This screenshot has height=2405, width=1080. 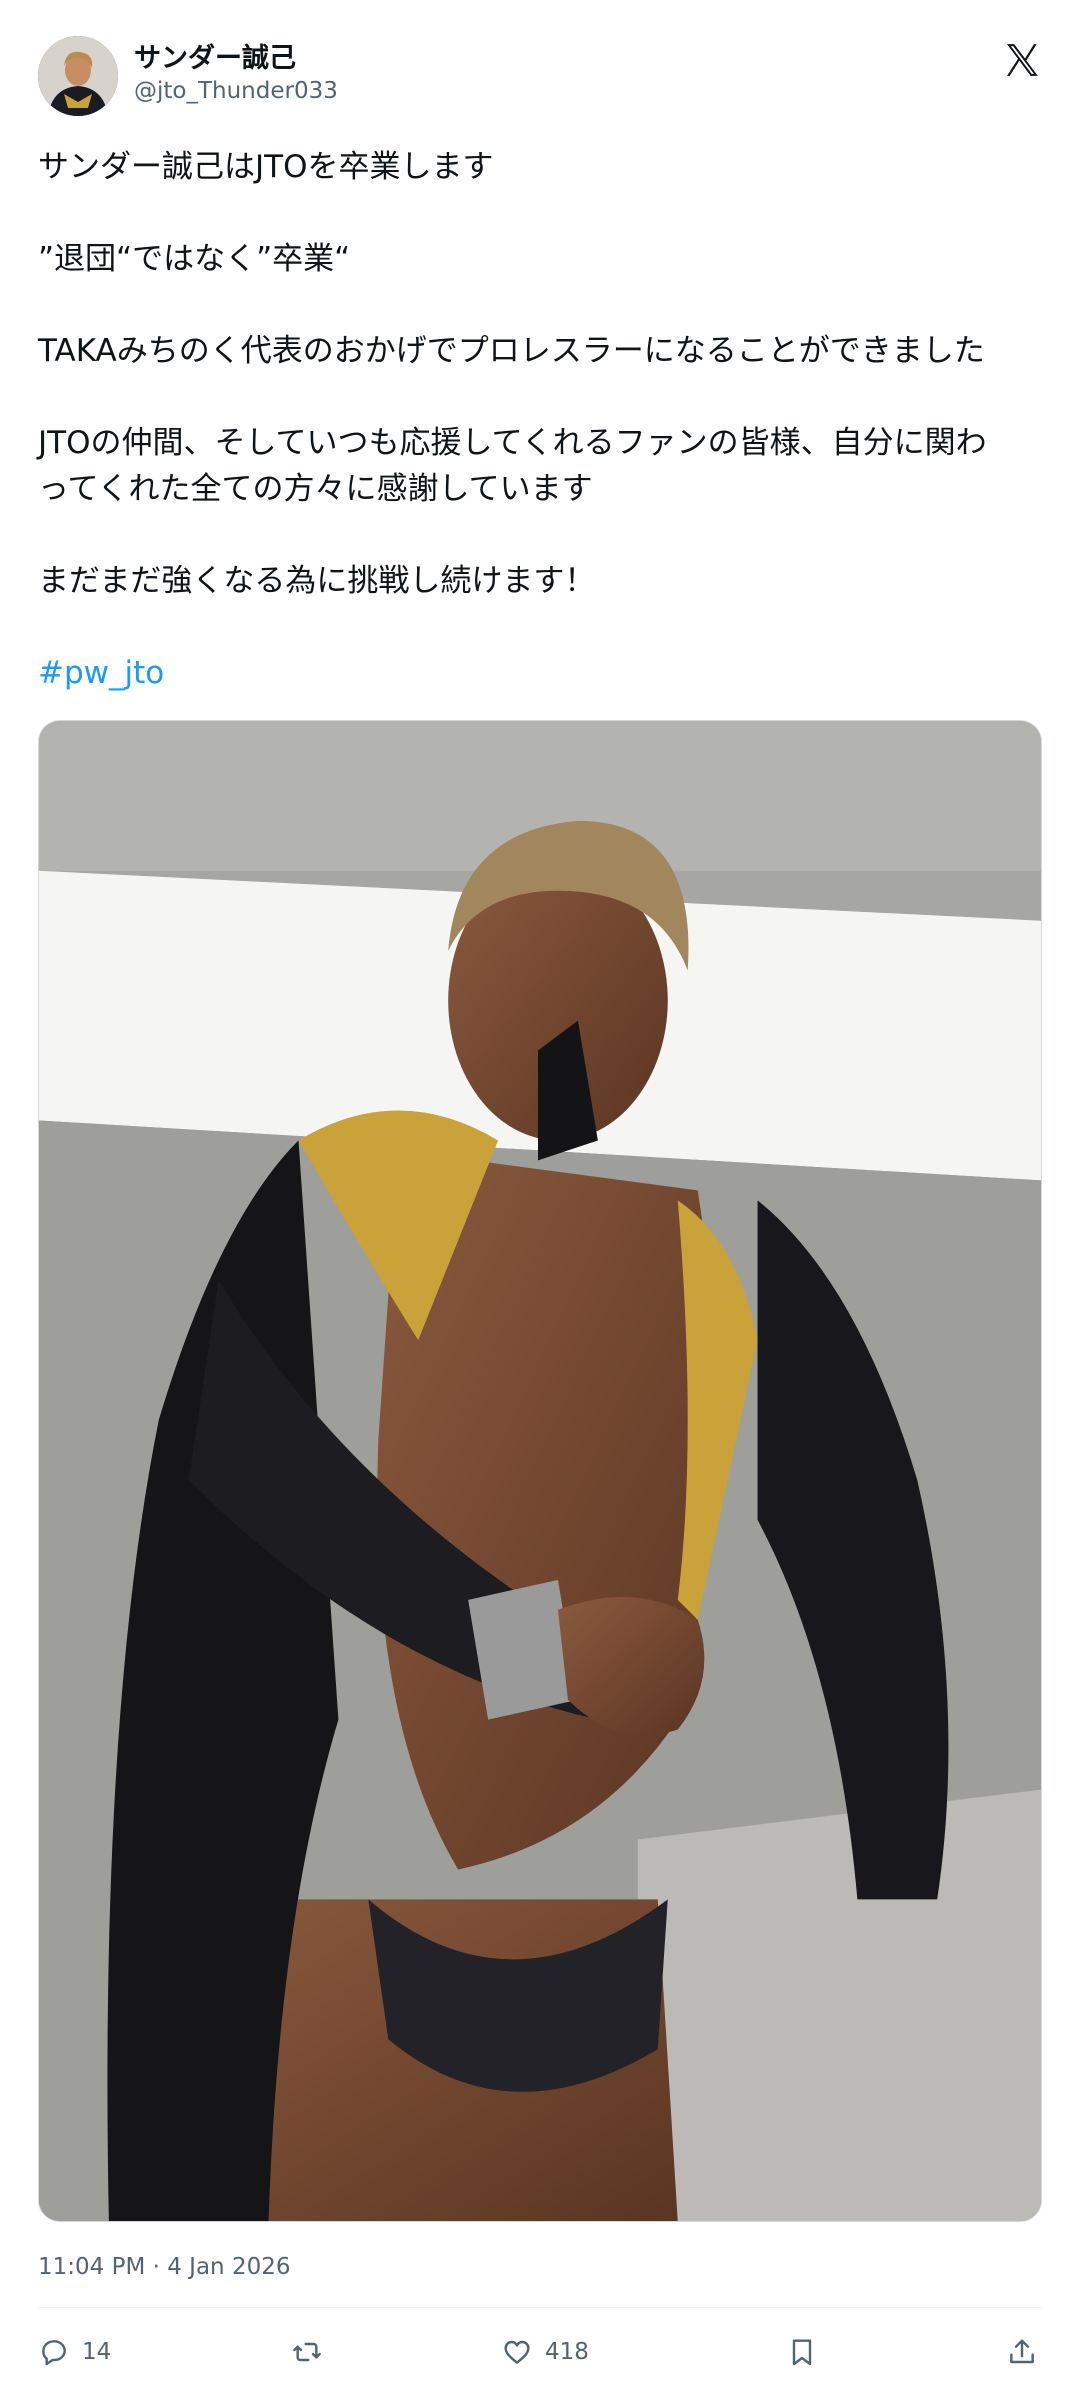 I want to click on action-bar: 14 418, so click(x=540, y=2352).